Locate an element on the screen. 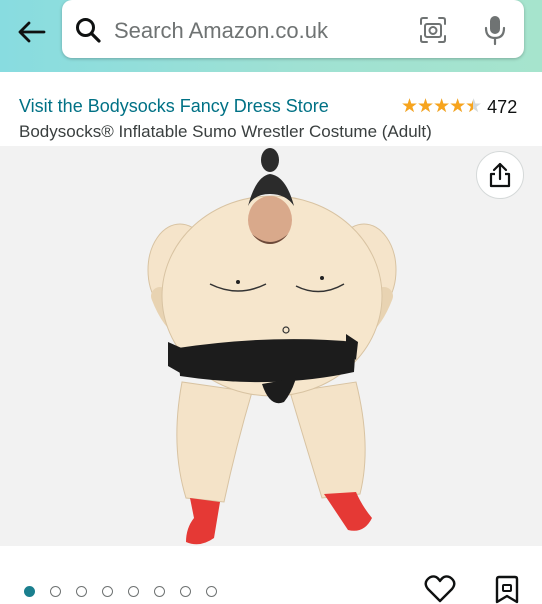  image-pagination is located at coordinates (128, 591).